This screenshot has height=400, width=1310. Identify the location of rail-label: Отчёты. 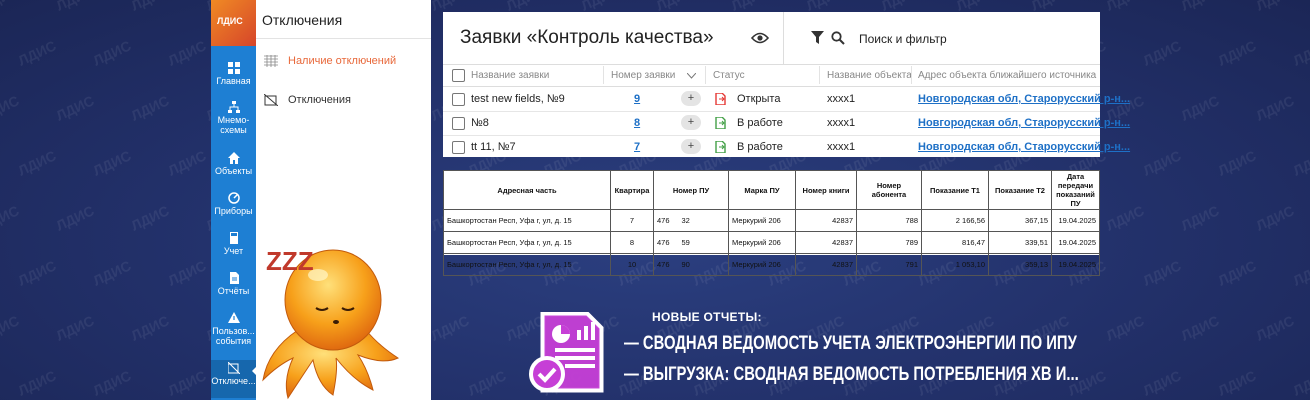
(233, 291).